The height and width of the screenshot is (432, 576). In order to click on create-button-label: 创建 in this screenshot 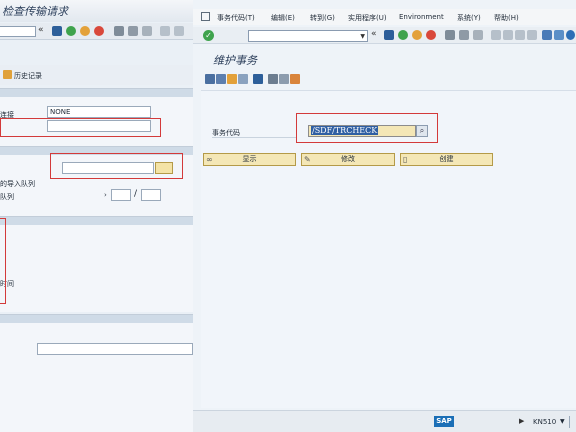, I will do `click(446, 159)`.